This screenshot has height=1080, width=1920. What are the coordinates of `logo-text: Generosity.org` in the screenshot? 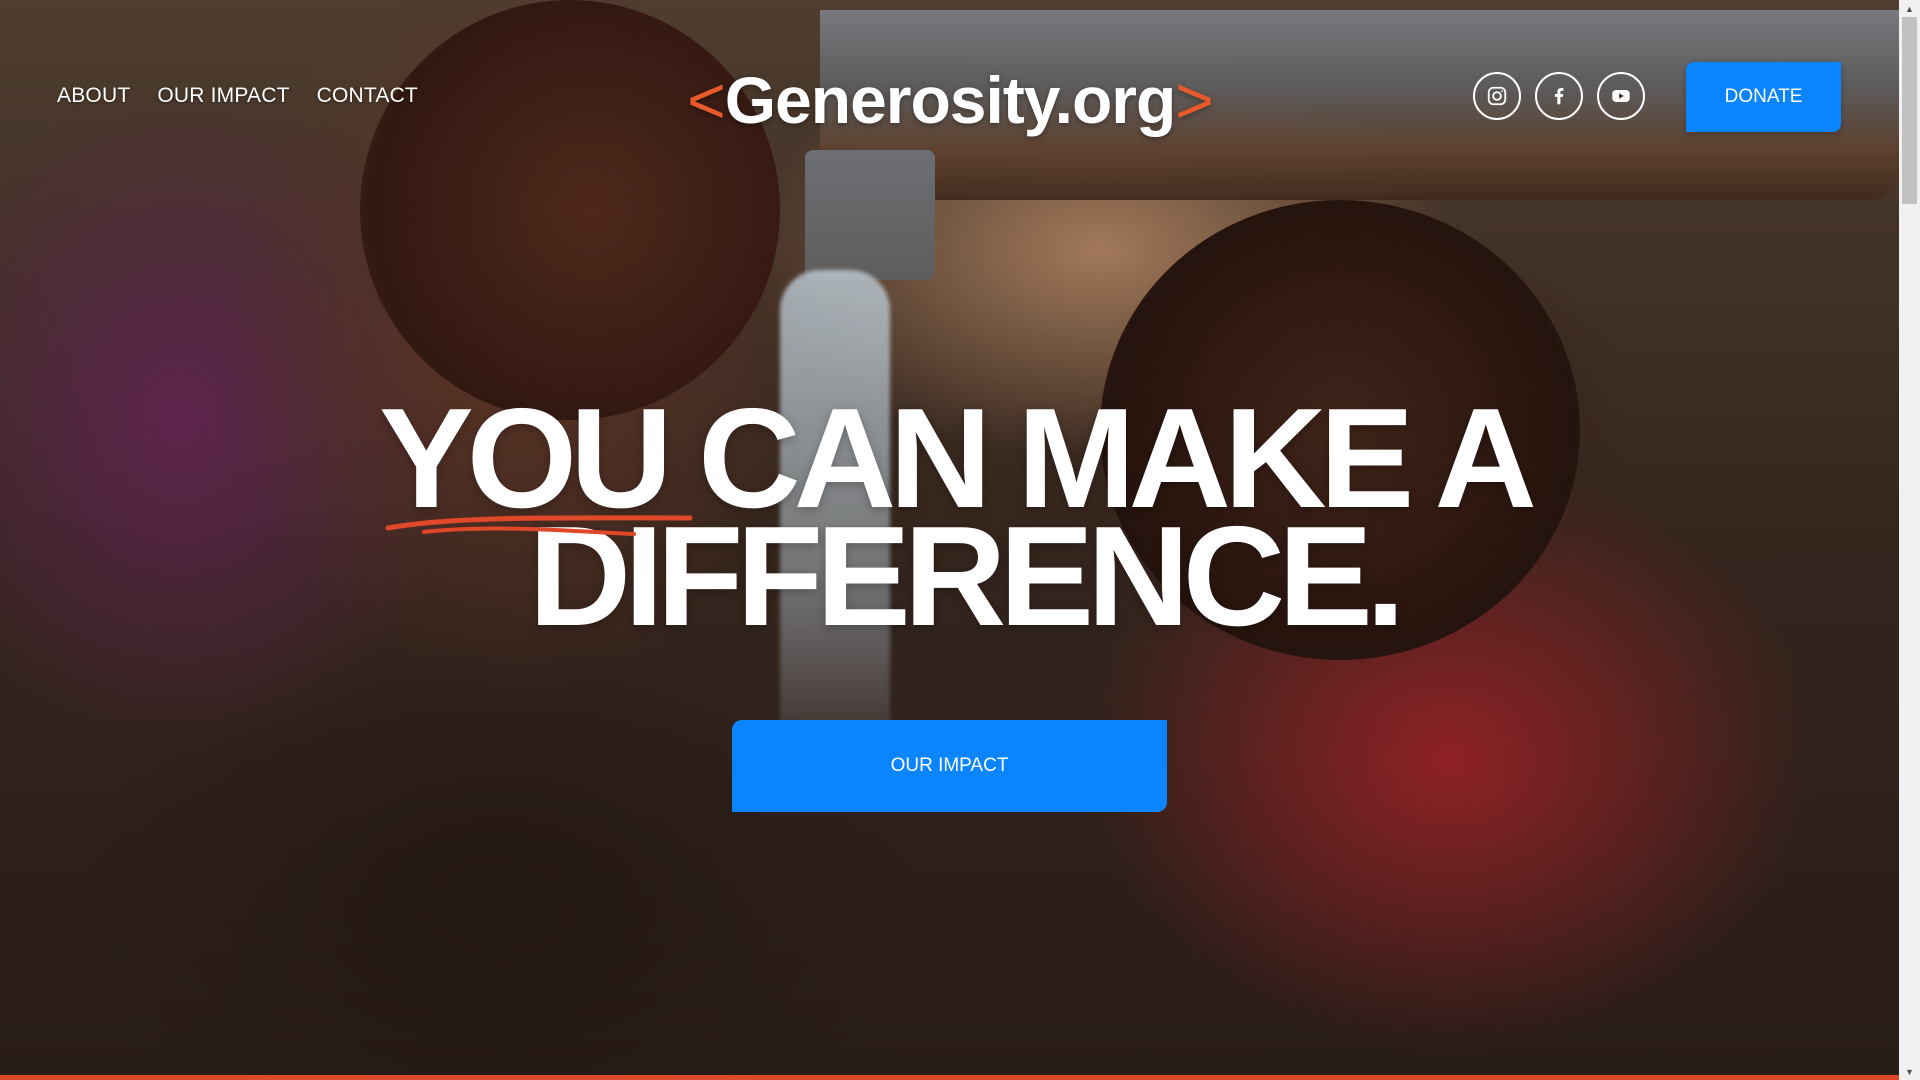 It's located at (950, 100).